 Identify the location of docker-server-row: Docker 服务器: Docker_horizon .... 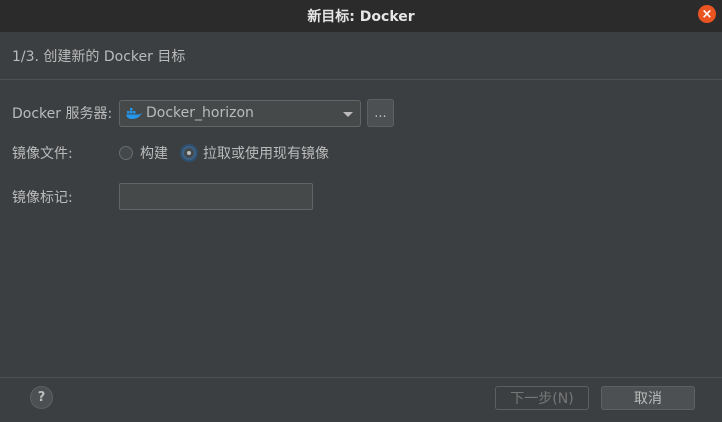
(203, 113).